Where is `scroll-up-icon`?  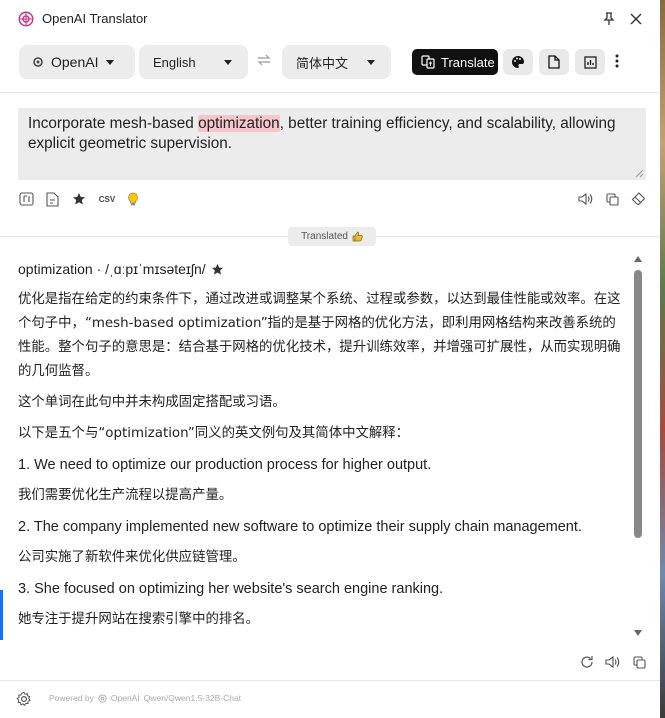
scroll-up-icon is located at coordinates (638, 259).